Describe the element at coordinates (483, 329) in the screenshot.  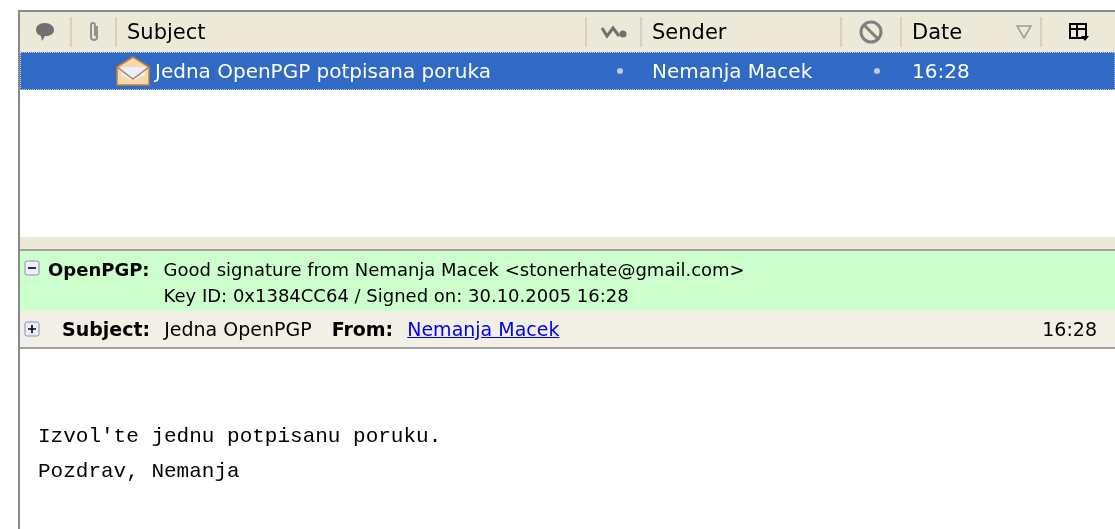
I see `sender-link: Nemanja Macek` at that location.